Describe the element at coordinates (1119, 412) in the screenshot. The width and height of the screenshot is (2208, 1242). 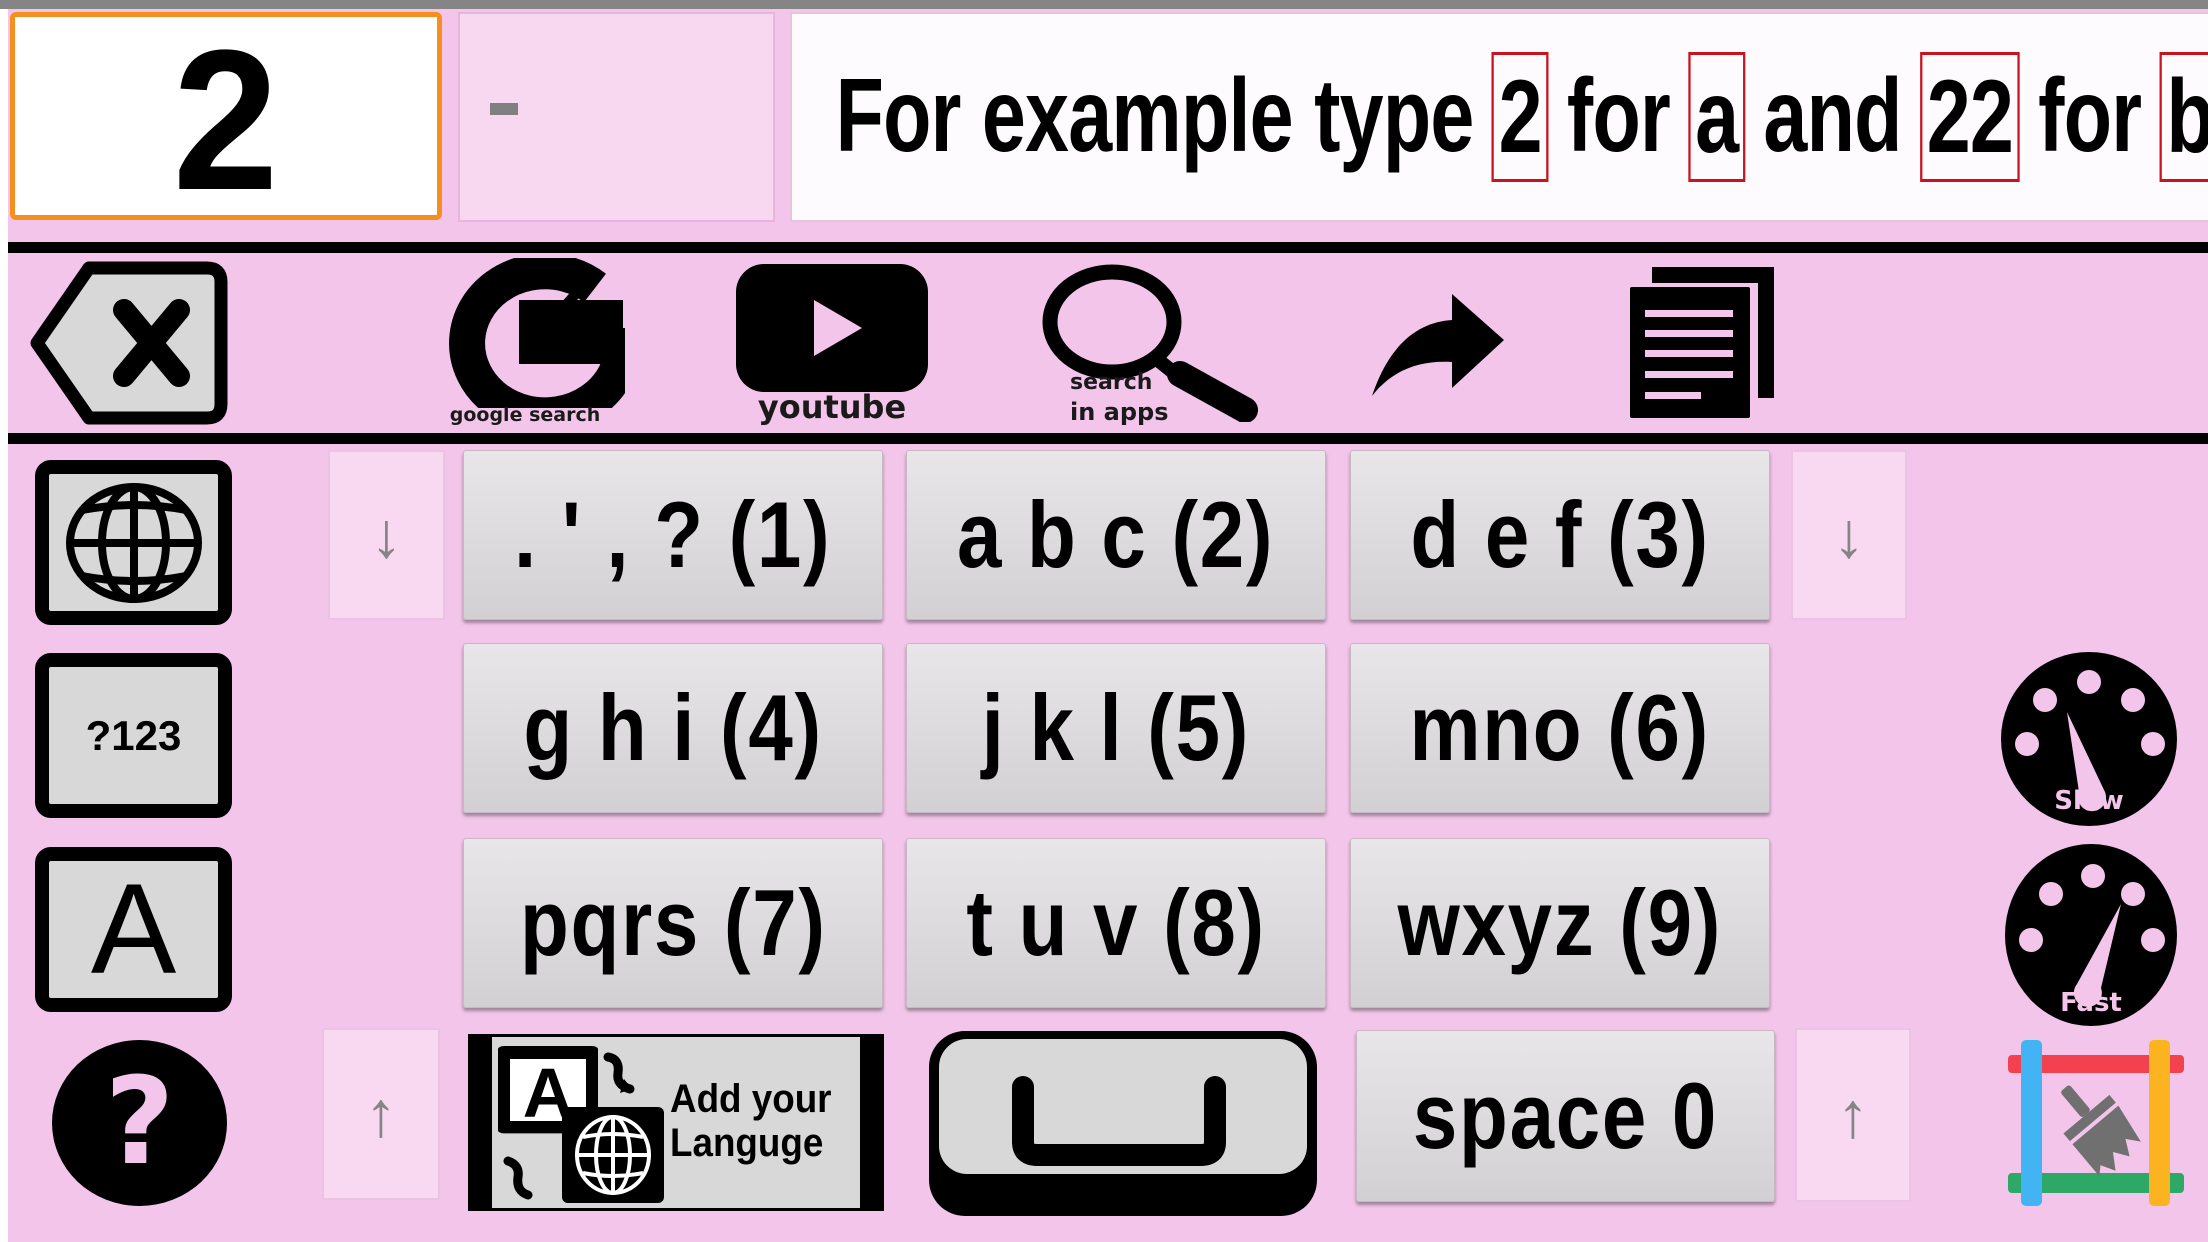
I see `search-in-apps-label-2: in apps` at that location.